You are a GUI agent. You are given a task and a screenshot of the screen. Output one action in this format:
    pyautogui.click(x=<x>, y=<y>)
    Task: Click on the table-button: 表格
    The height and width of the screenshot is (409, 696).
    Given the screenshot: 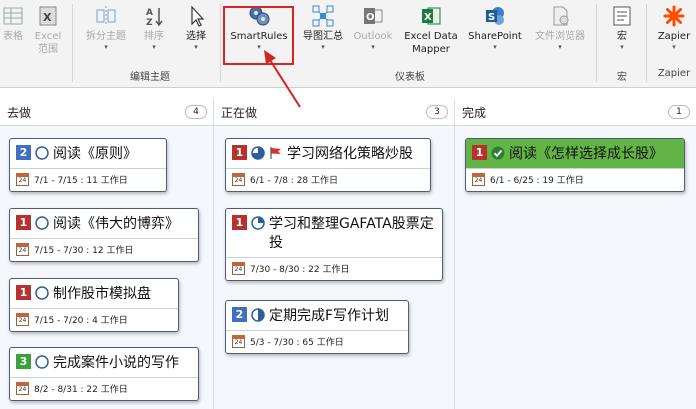 What is the action you would take?
    pyautogui.click(x=15, y=23)
    